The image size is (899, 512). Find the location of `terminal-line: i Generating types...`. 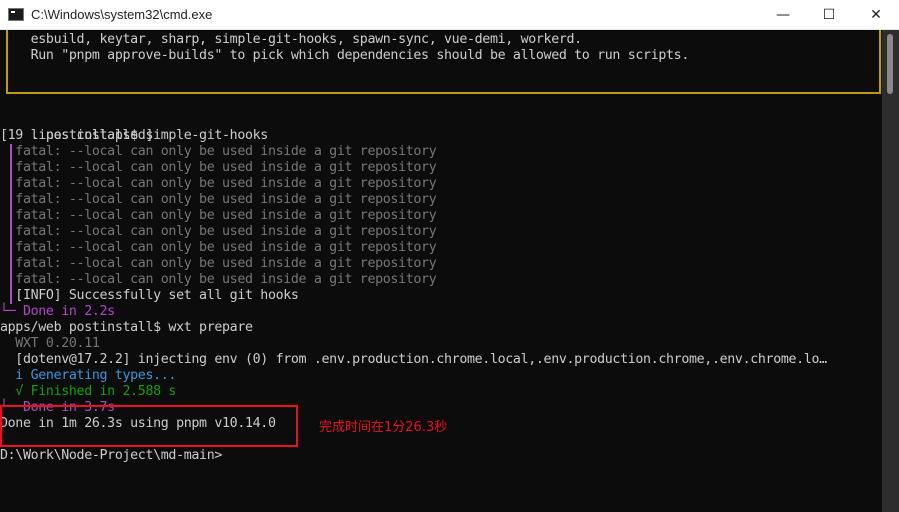

terminal-line: i Generating types... is located at coordinates (88, 375).